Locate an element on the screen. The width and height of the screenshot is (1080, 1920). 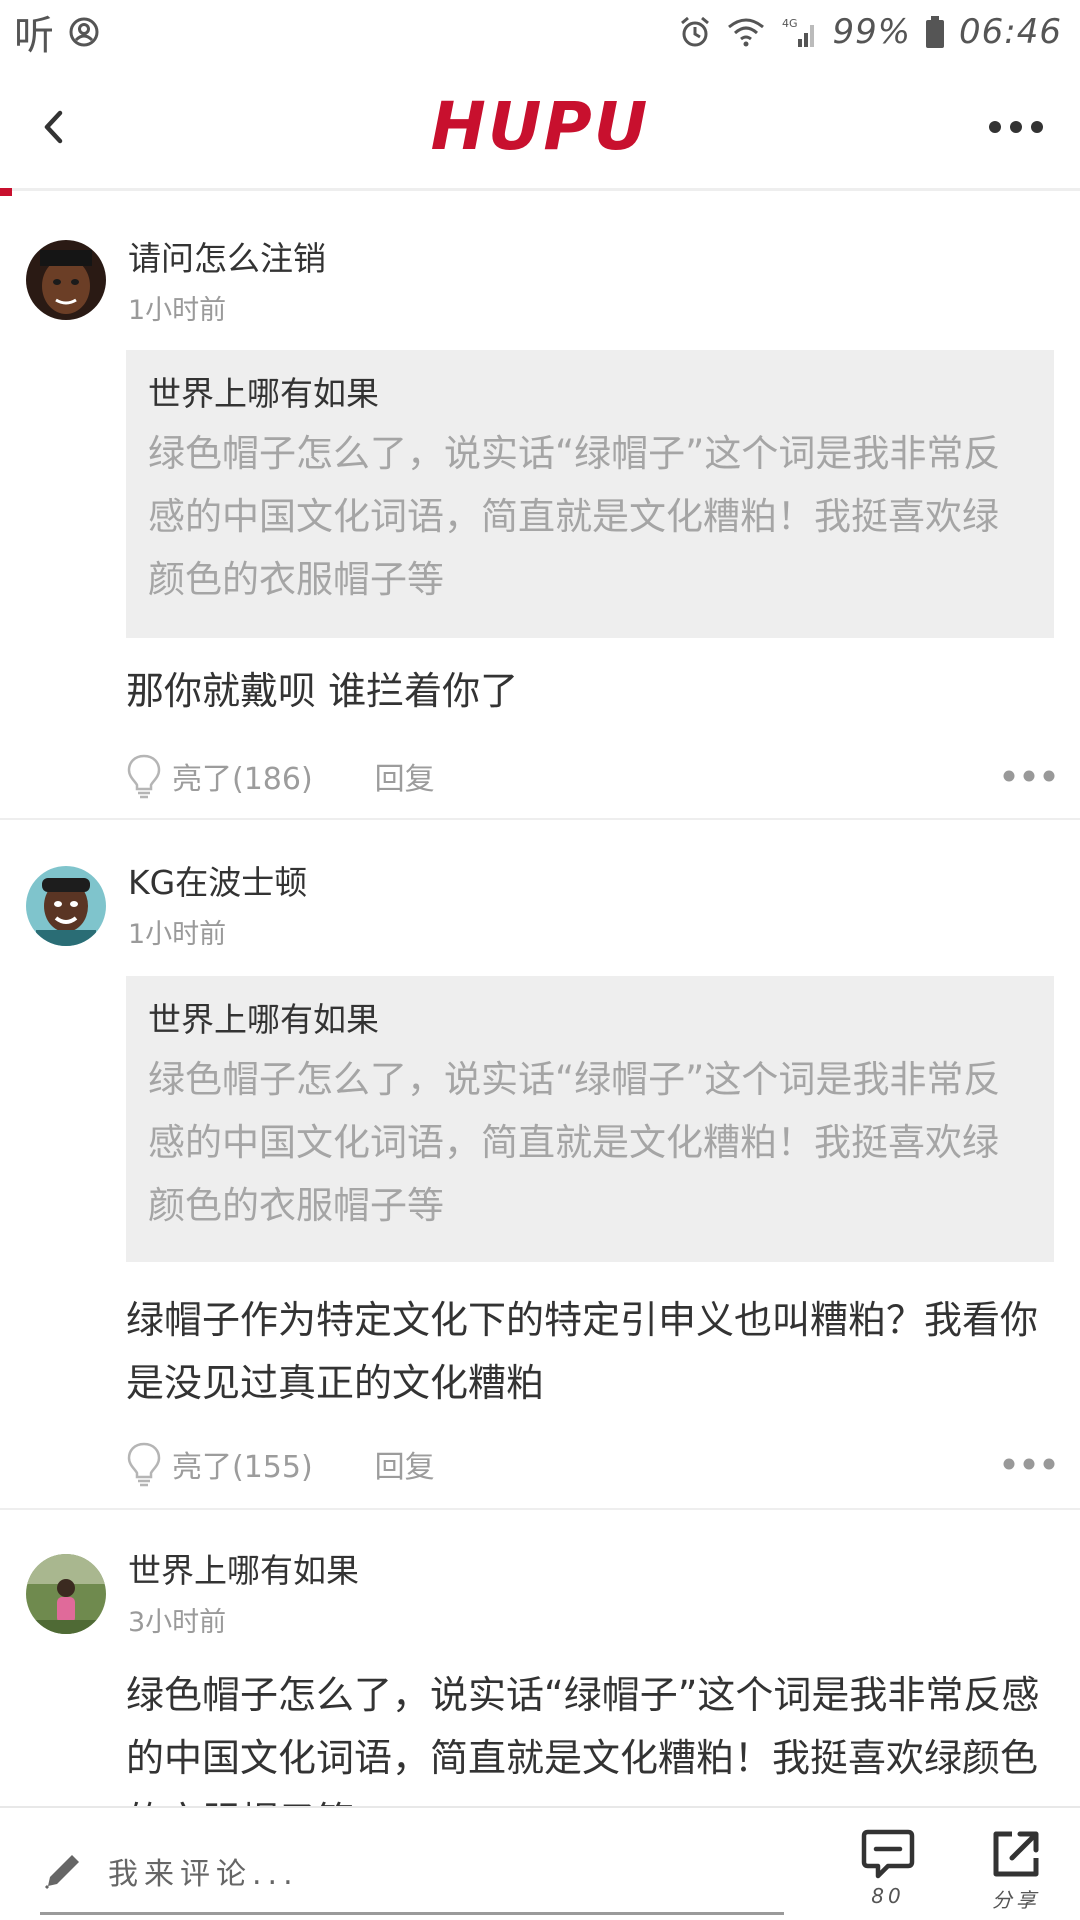
hupu-logo: HUPU is located at coordinates (540, 126).